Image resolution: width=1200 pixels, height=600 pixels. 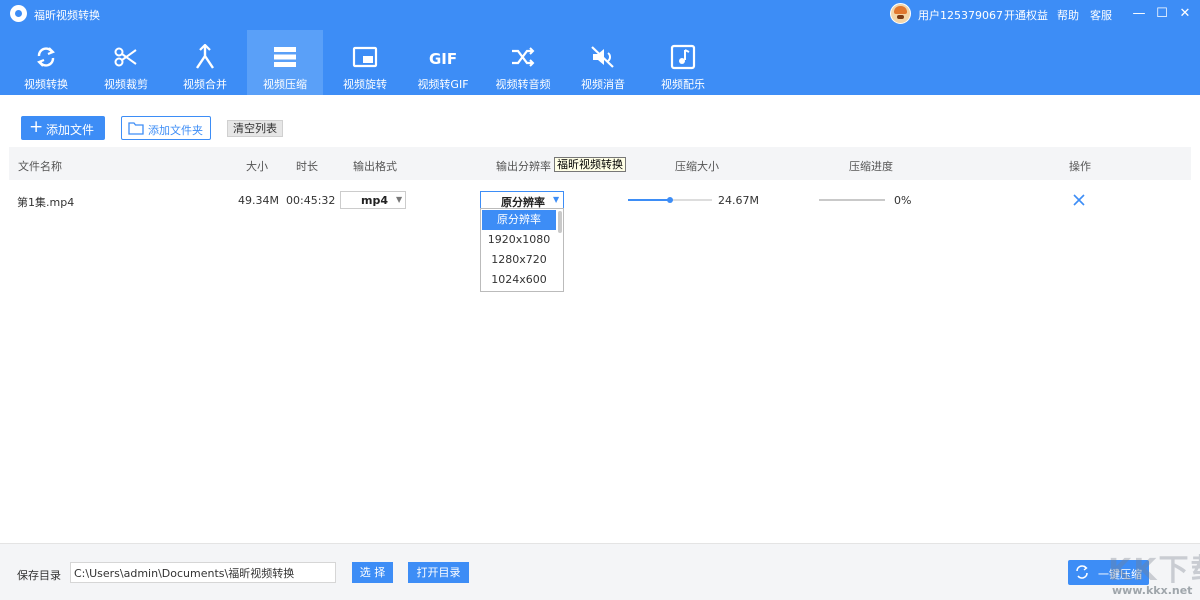 What do you see at coordinates (683, 84) in the screenshot?
I see `tool-label: 视频配乐` at bounding box center [683, 84].